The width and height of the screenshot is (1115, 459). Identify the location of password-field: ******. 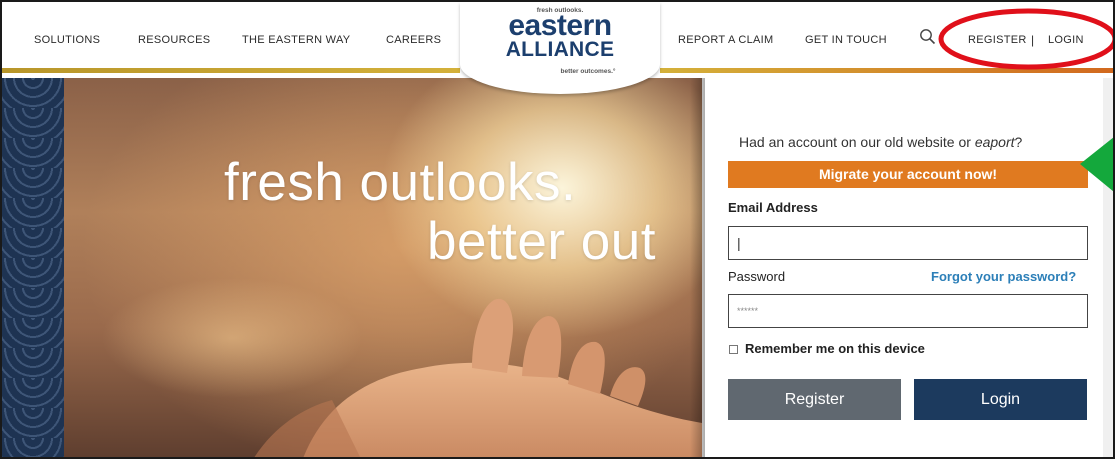
(908, 311).